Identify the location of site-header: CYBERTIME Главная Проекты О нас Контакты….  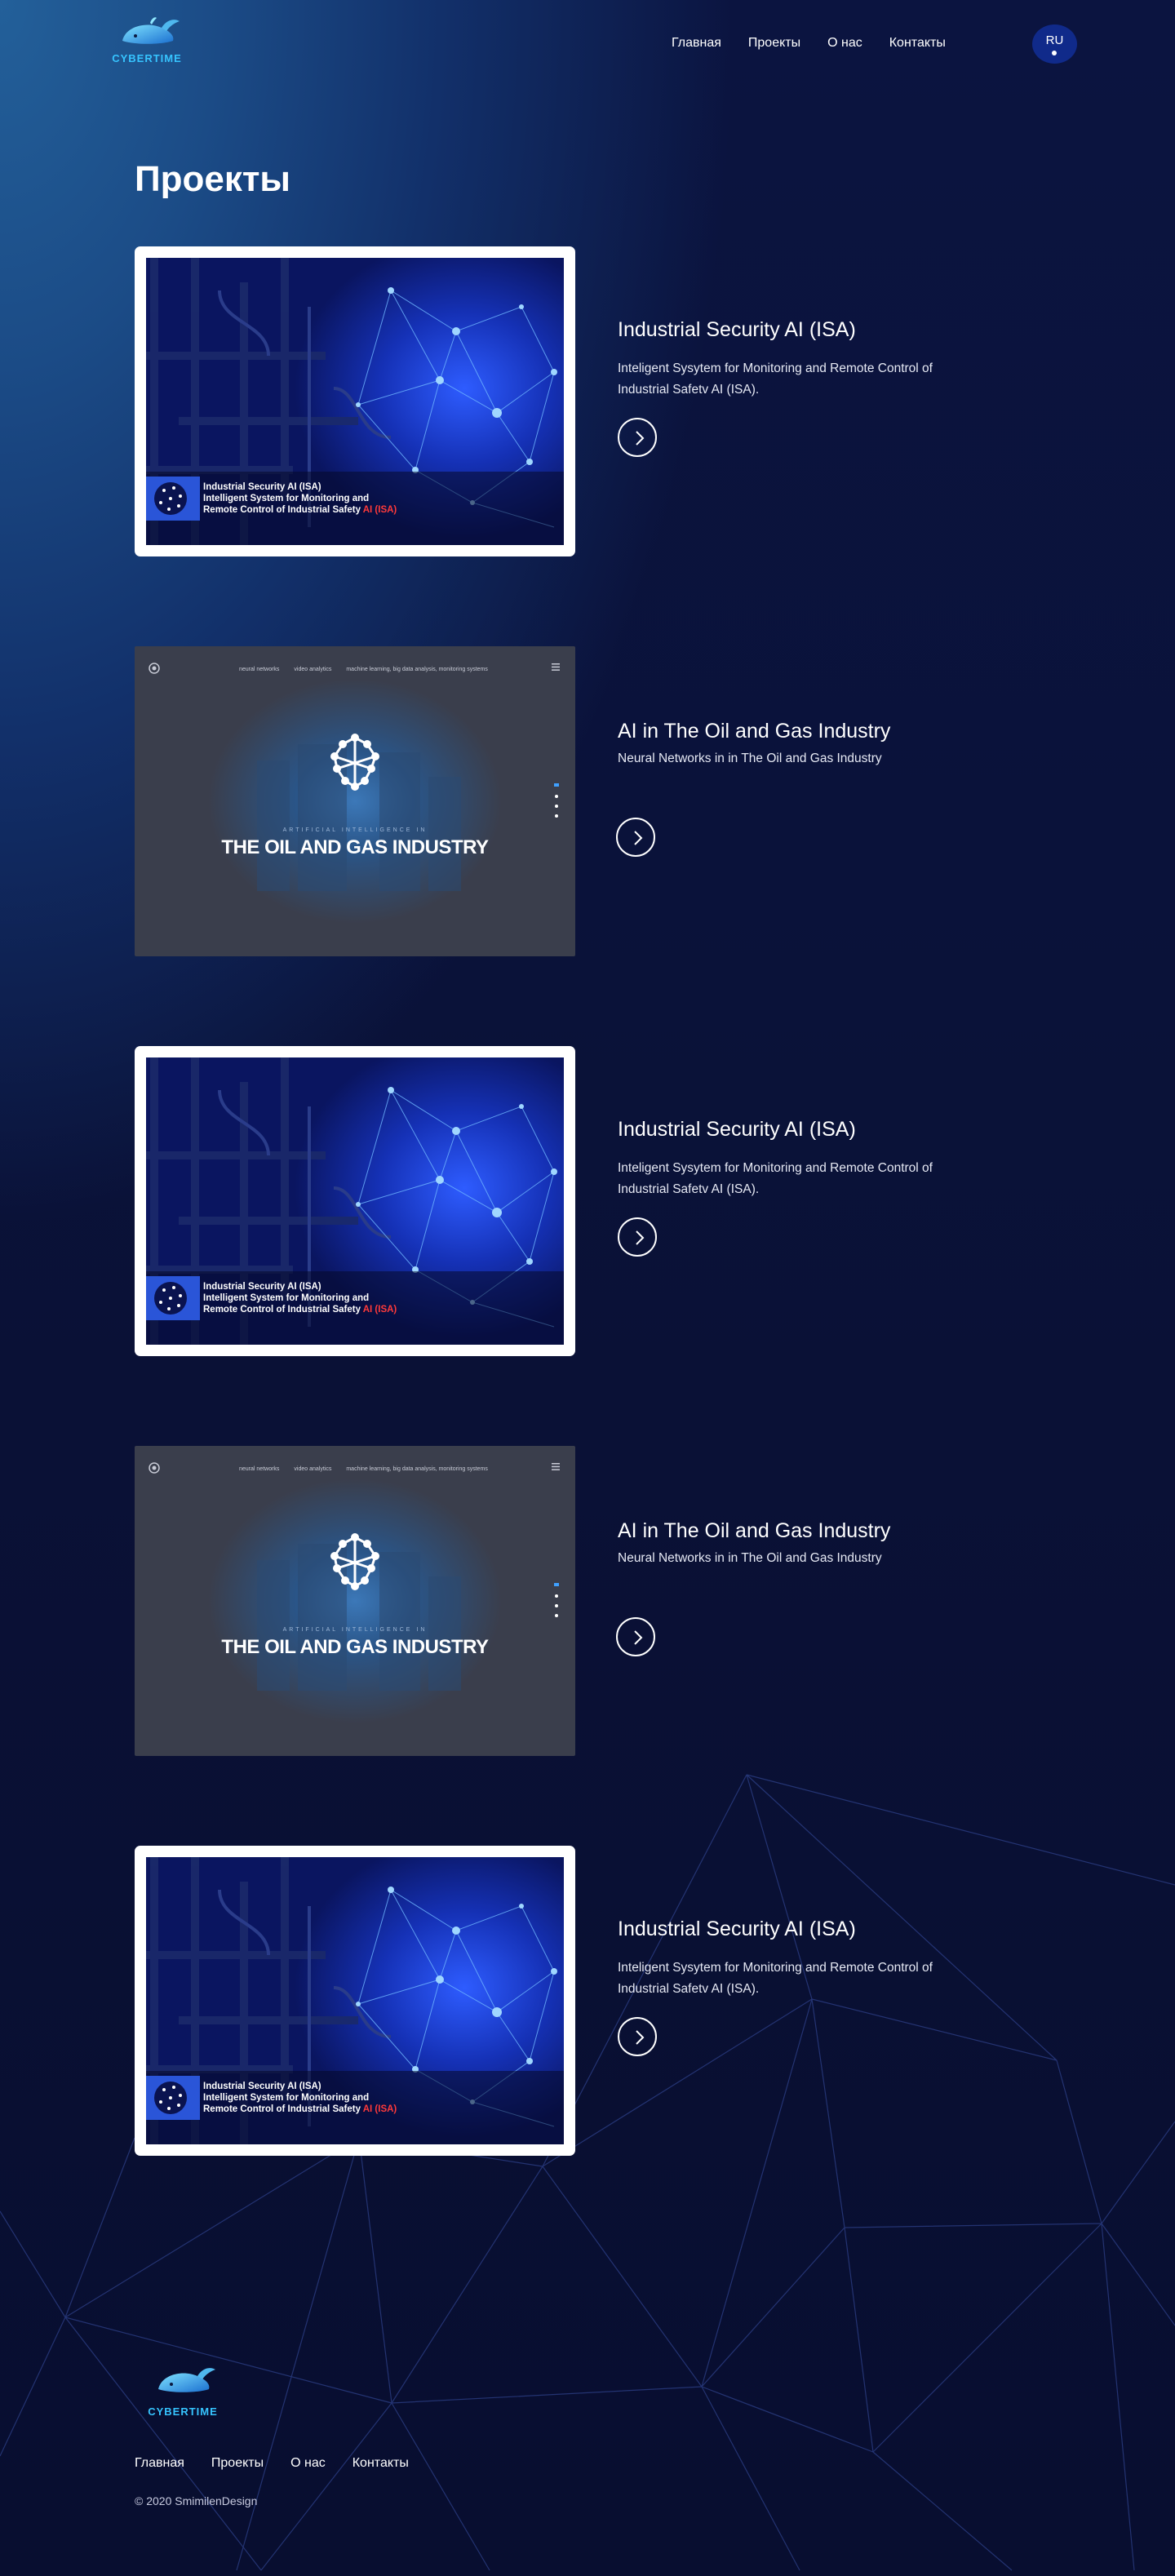
(587, 45).